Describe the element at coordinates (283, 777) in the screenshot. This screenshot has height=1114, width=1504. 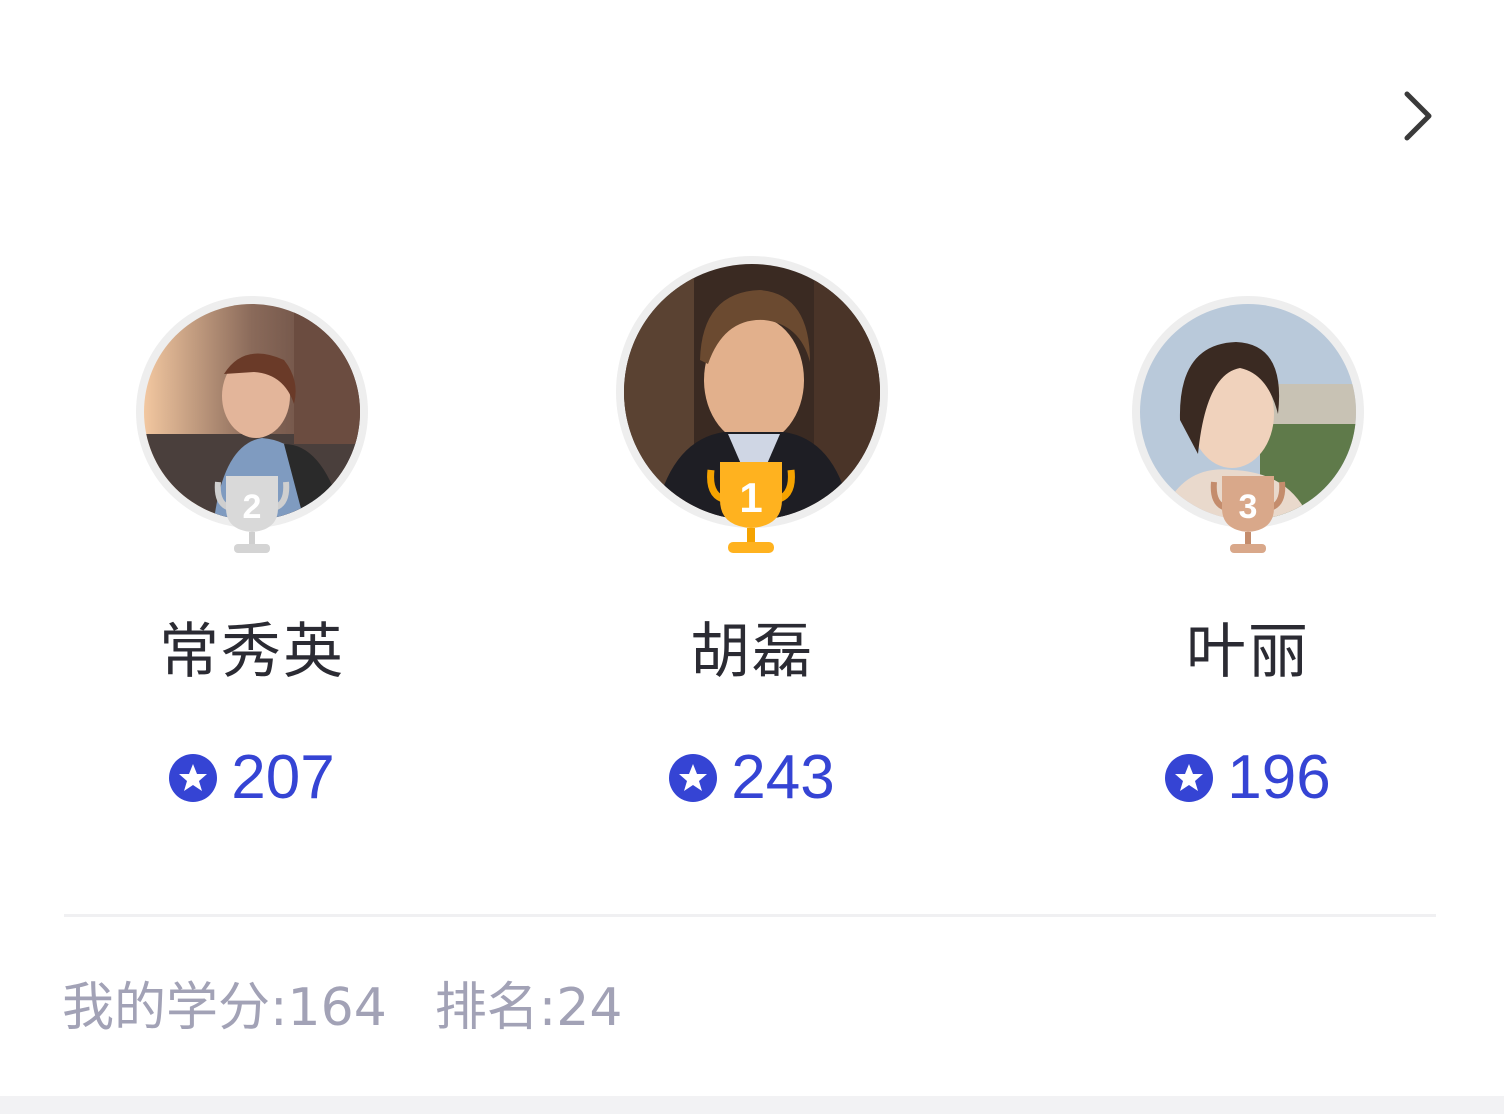
I see `score-value: 207` at that location.